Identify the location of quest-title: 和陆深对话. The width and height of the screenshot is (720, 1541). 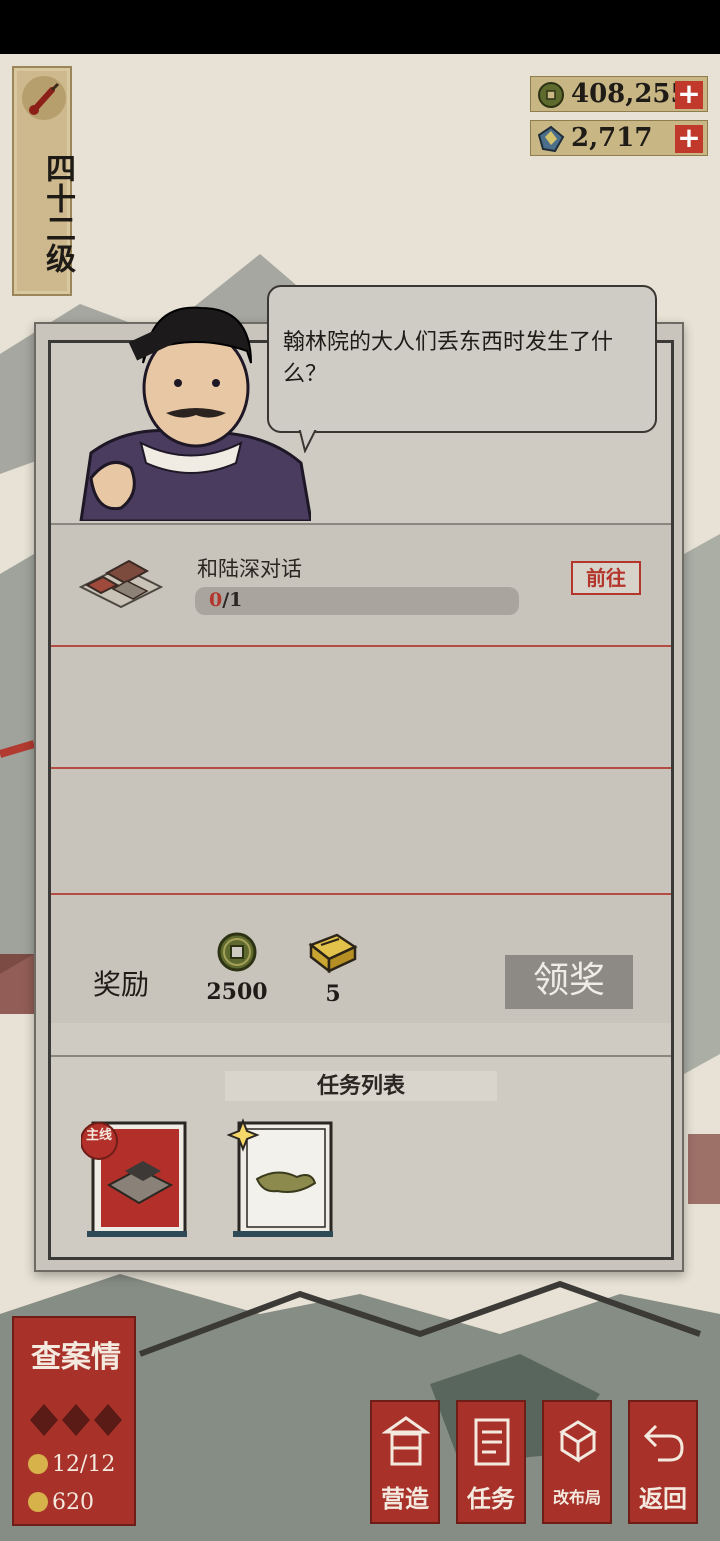
(249, 569).